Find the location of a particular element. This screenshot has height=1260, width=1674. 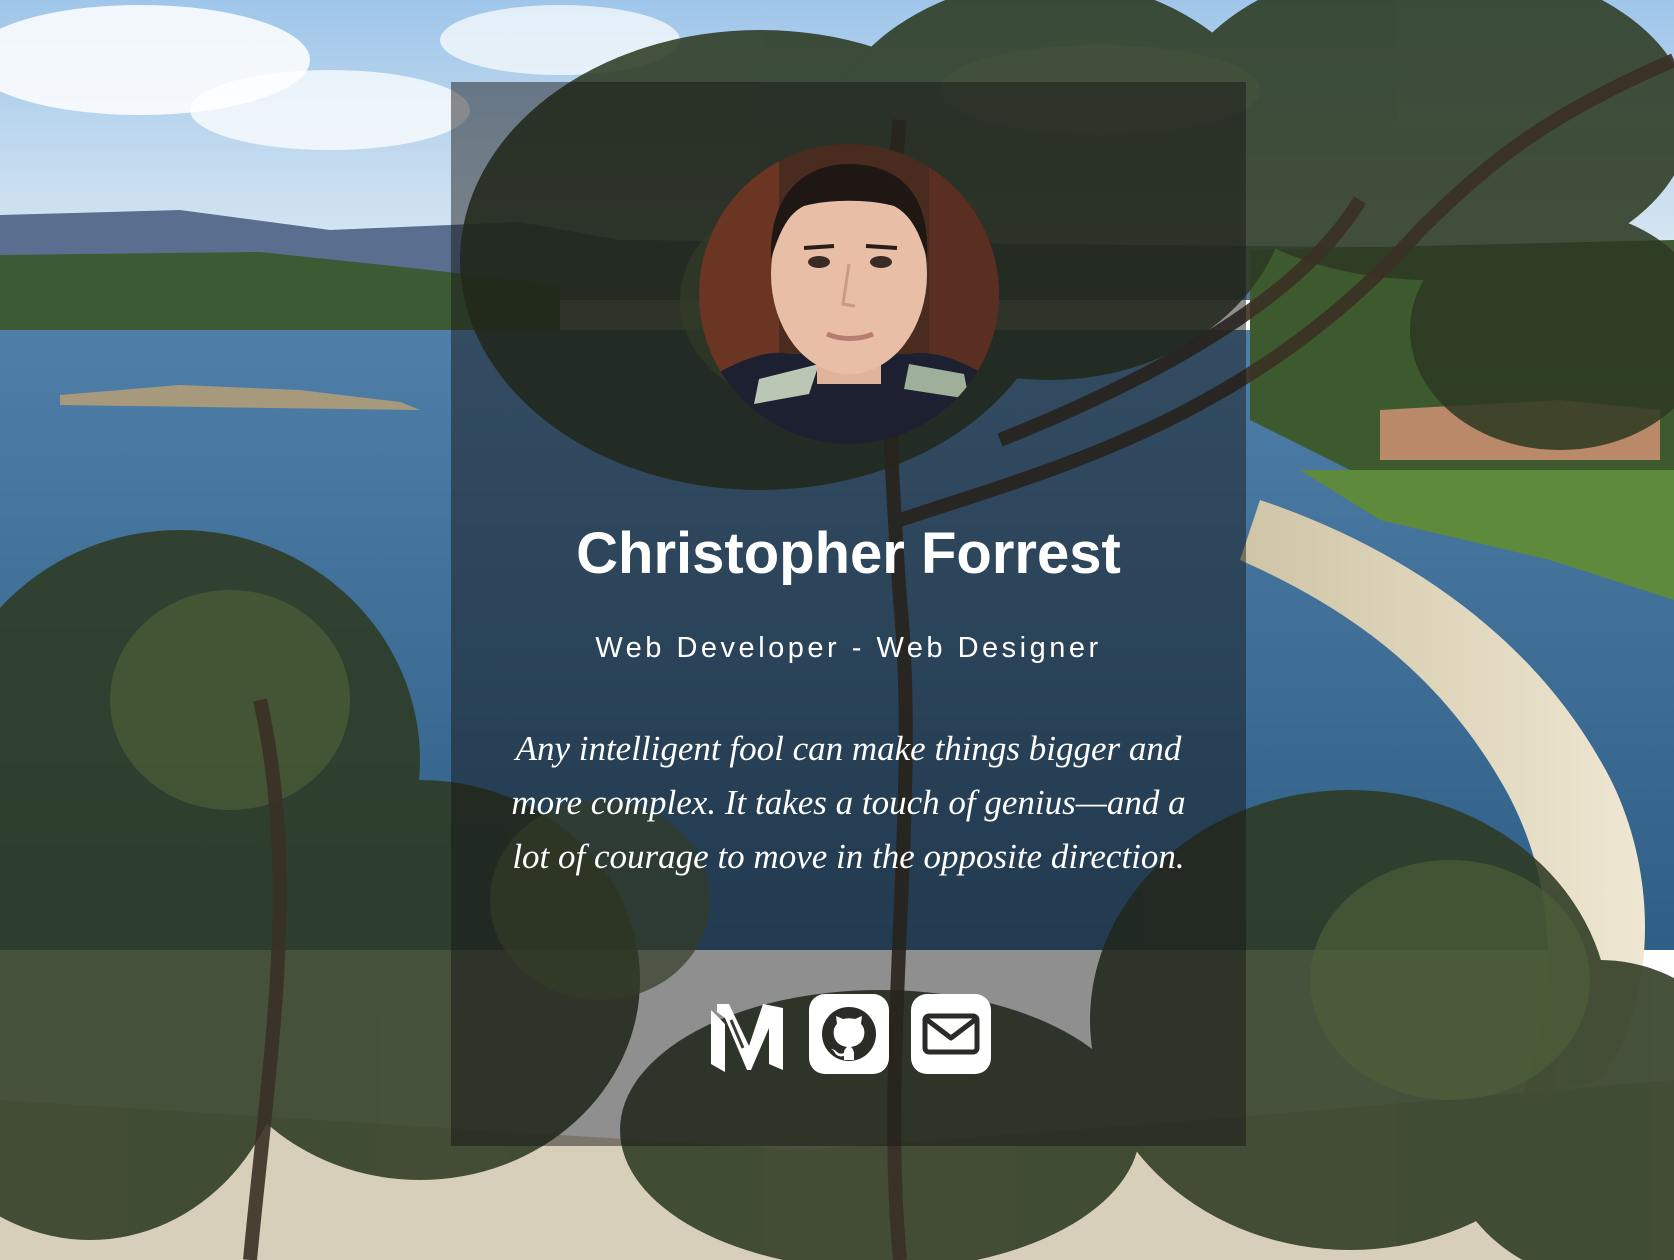

email-link is located at coordinates (950, 1034).